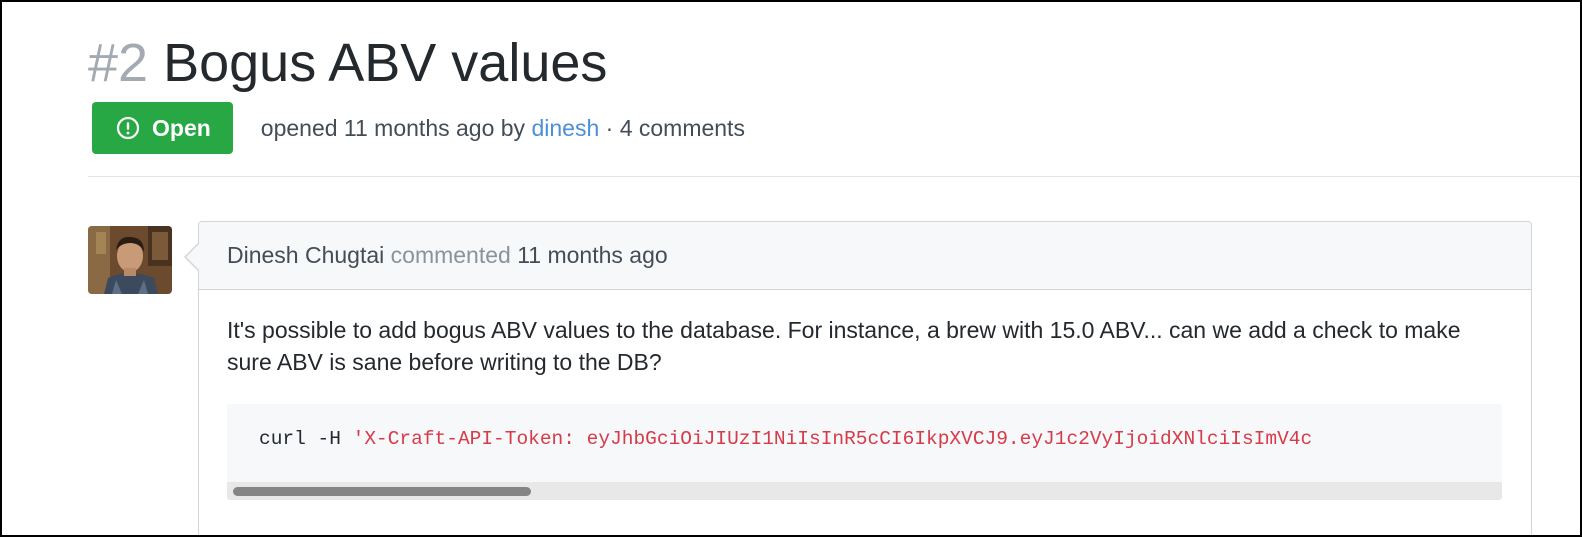 The image size is (1582, 537). Describe the element at coordinates (305, 255) in the screenshot. I see `comment-author: Dinesh Chugtai` at that location.